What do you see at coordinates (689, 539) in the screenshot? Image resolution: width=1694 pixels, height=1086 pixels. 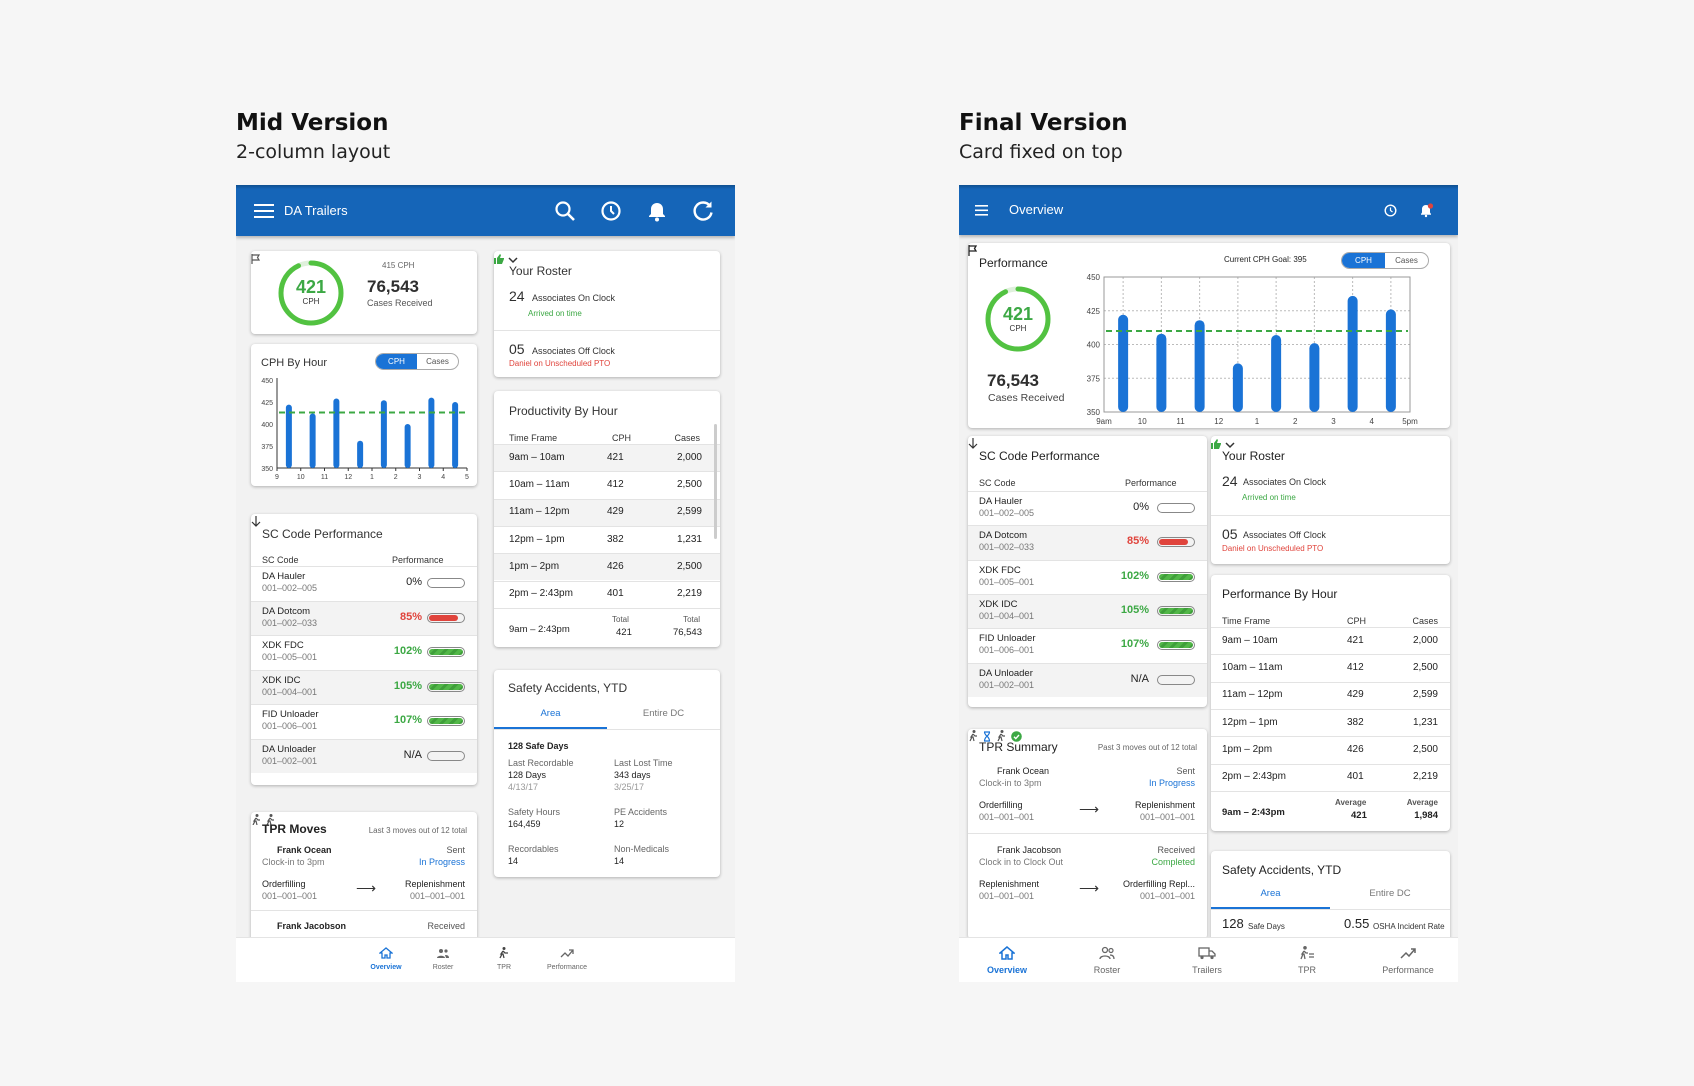 I see `hour-cases: 1,231` at bounding box center [689, 539].